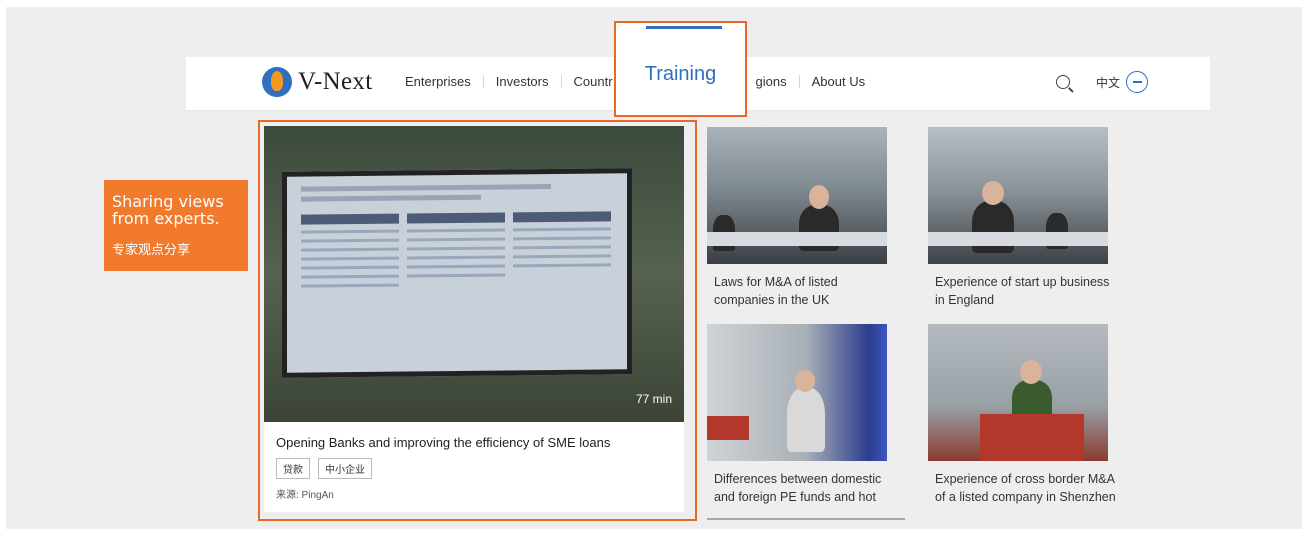 This screenshot has width=1308, height=535. I want to click on nav-item-enterprises: Enterprises, so click(444, 81).